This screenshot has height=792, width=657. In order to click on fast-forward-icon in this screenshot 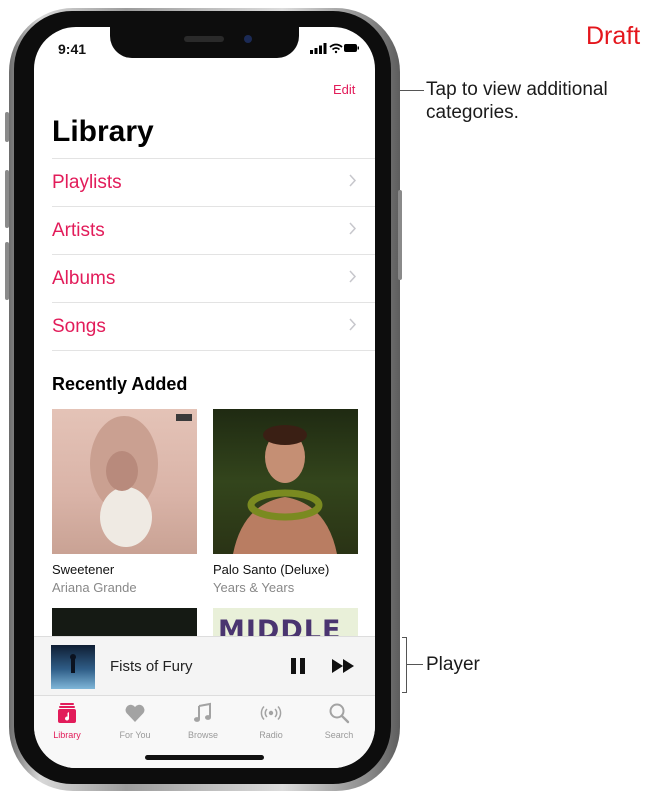, I will do `click(343, 666)`.